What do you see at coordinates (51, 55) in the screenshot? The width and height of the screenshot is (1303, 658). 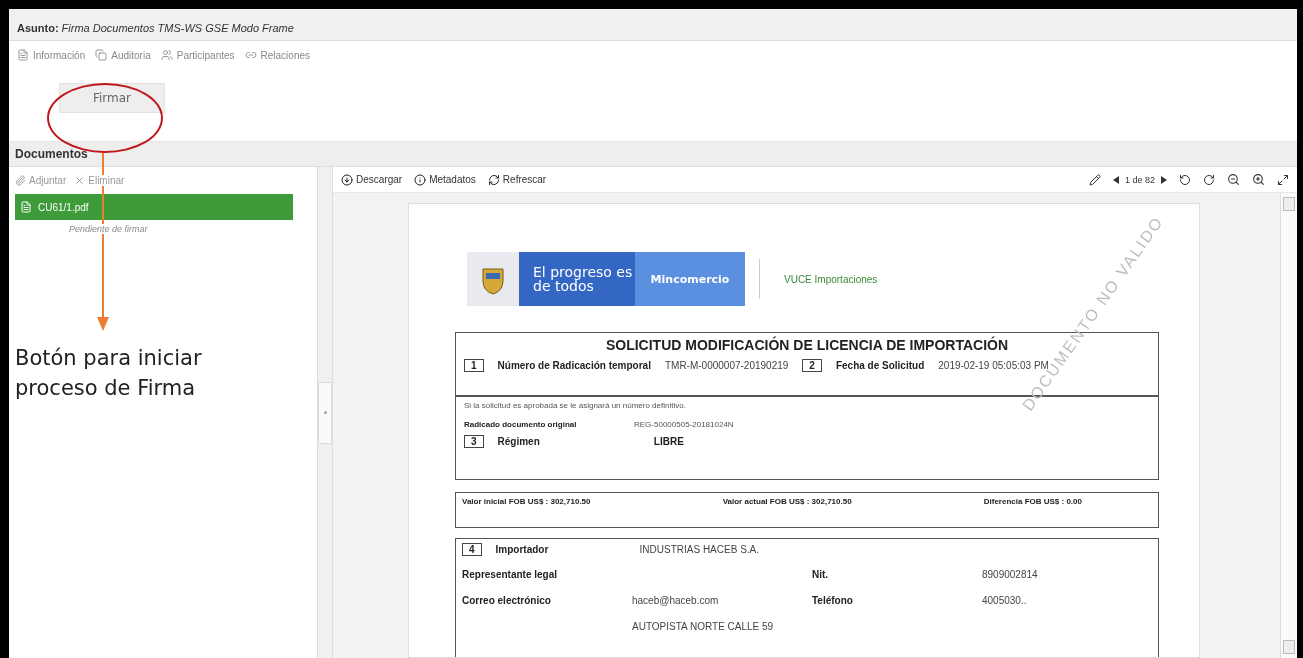 I see `tab: Información` at bounding box center [51, 55].